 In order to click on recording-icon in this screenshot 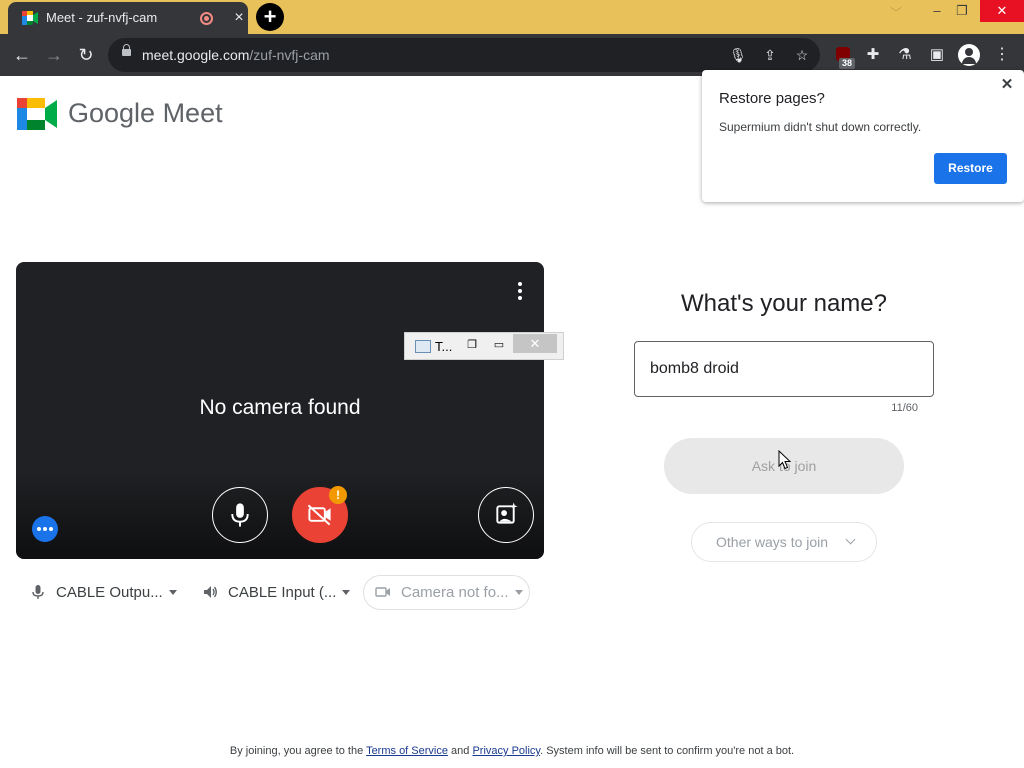, I will do `click(206, 18)`.